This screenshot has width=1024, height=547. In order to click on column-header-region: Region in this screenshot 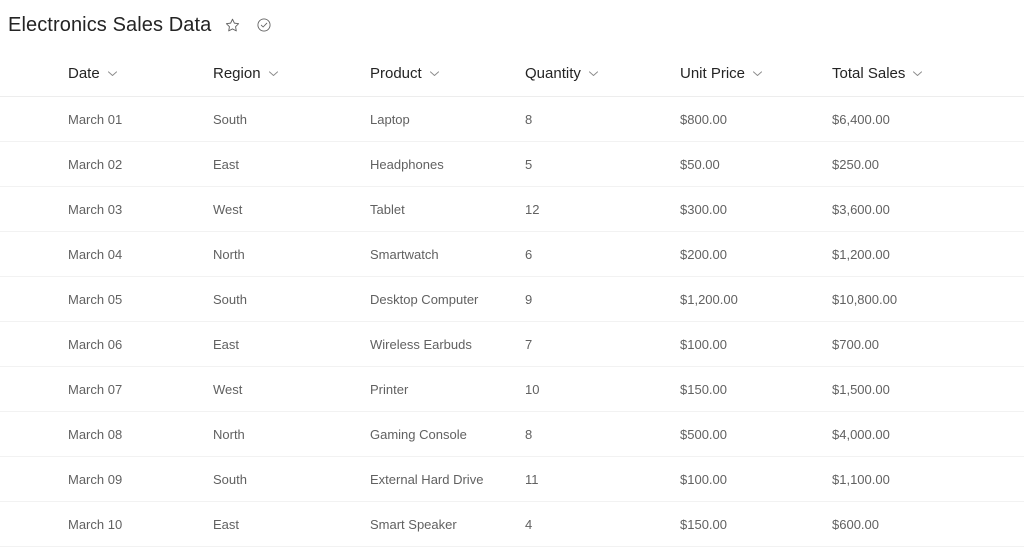, I will do `click(291, 73)`.